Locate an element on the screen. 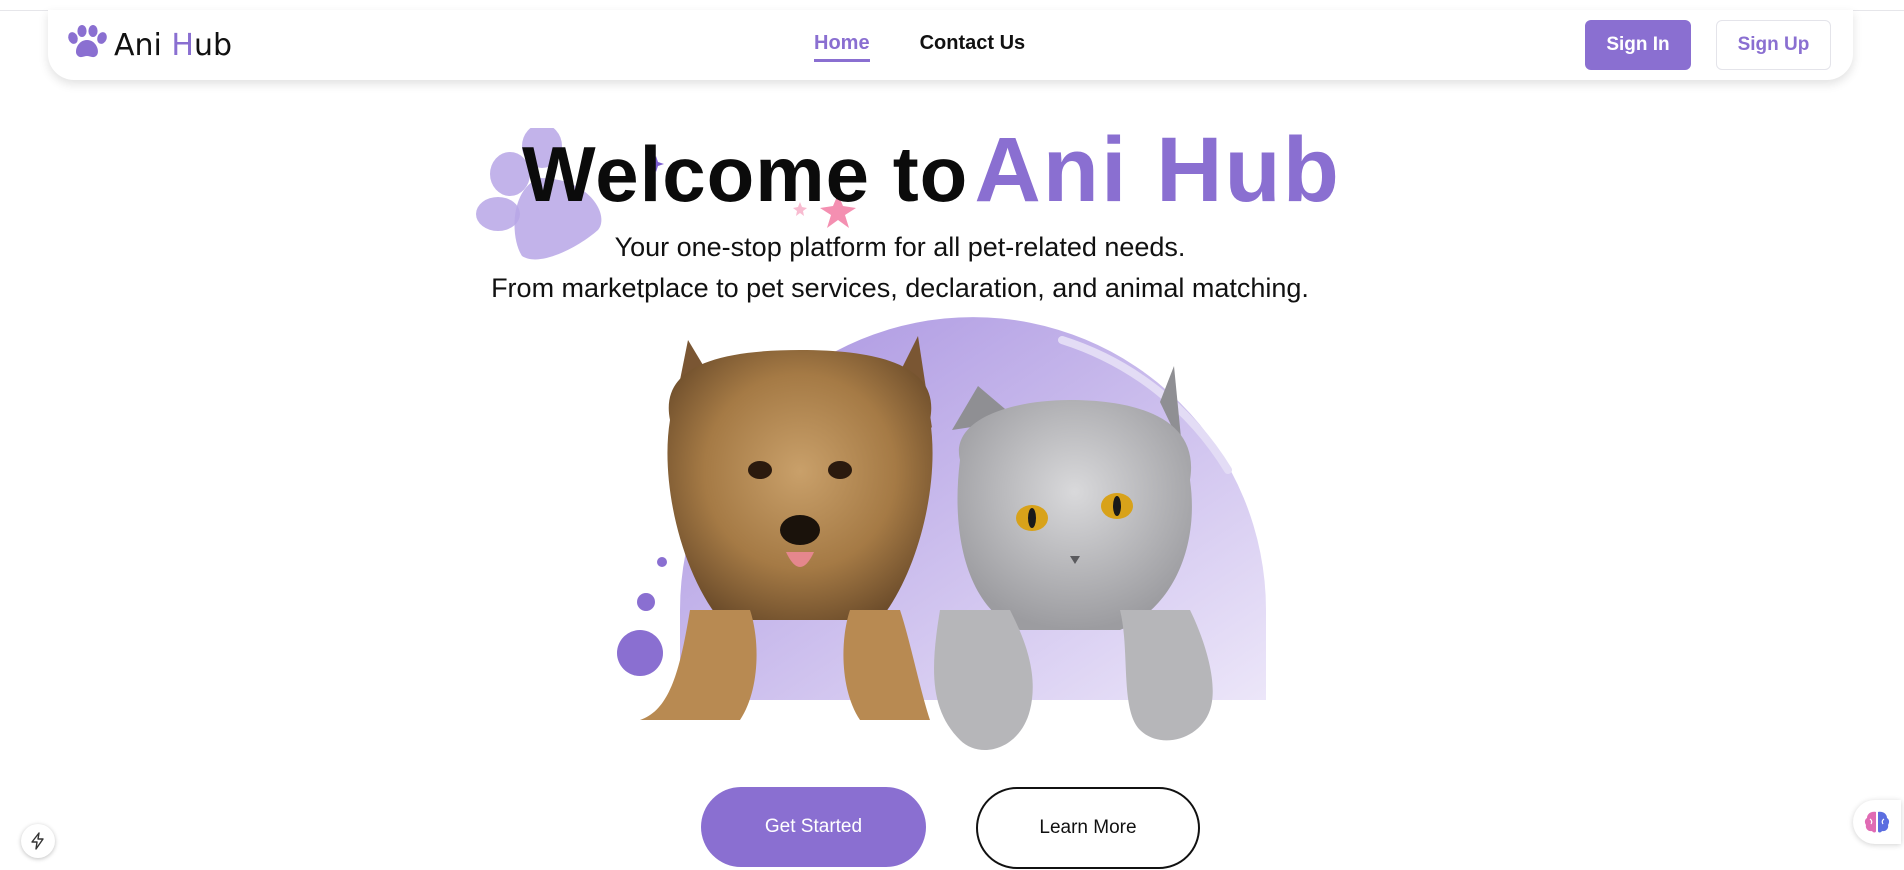 This screenshot has height=870, width=1904. learn-more-button: Learn More is located at coordinates (1088, 828).